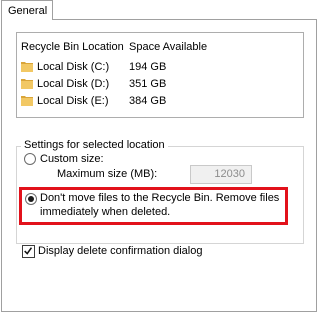  I want to click on column-header-space: Space Available, so click(168, 47).